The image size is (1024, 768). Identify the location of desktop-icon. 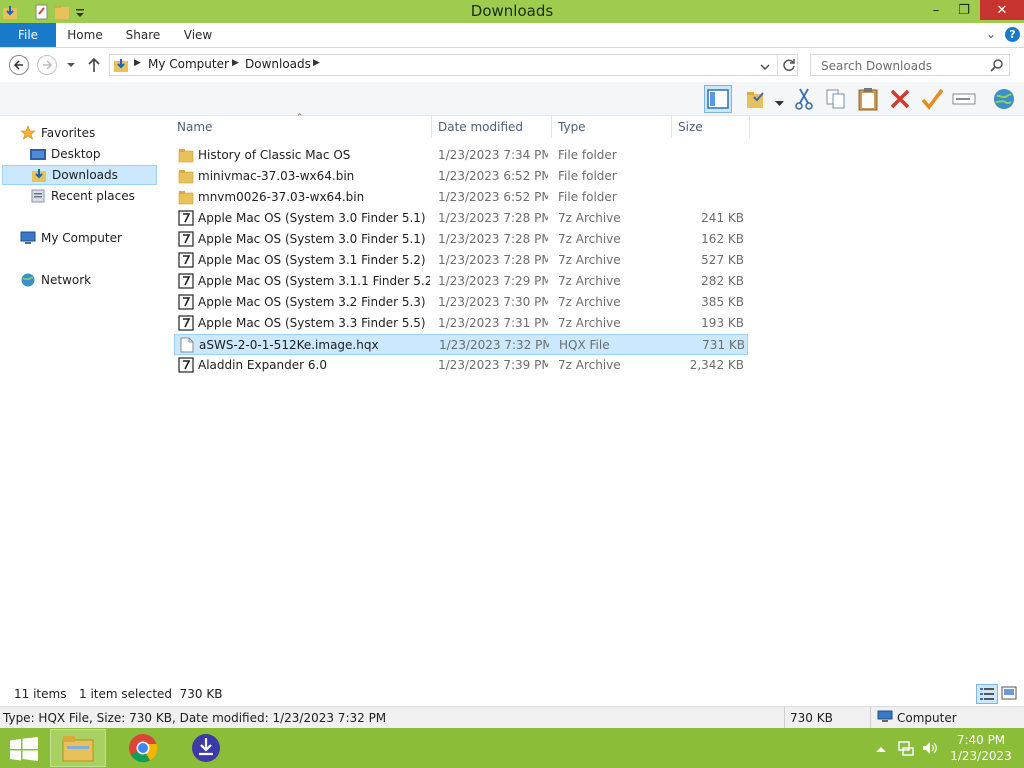
(38, 154).